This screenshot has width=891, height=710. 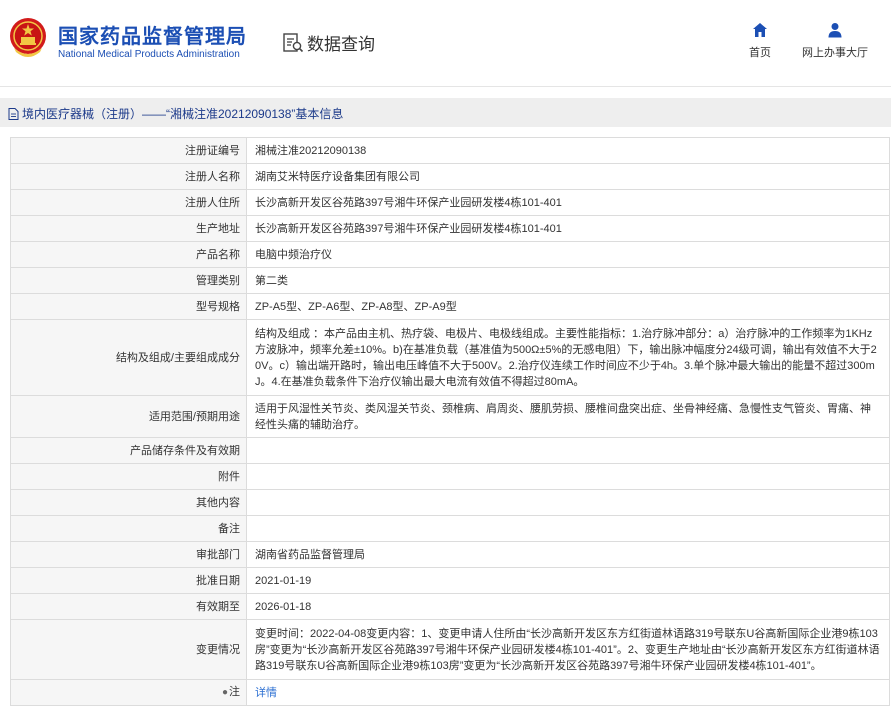 I want to click on row-label: 产品名称, so click(x=128, y=254).